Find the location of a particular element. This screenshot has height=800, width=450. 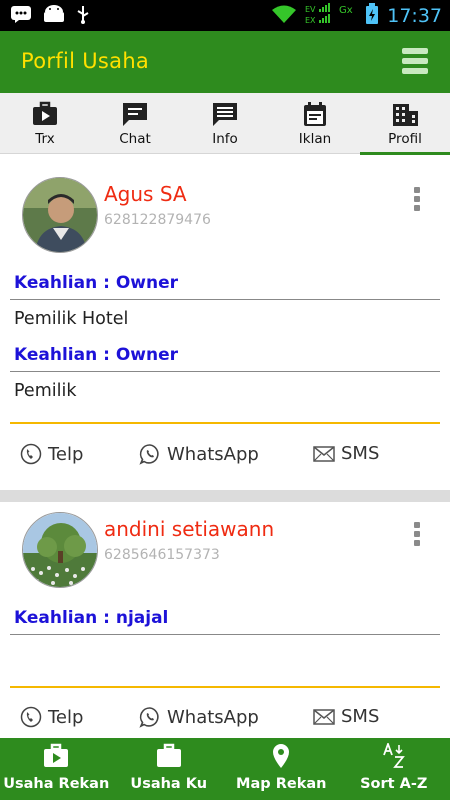

nav-label: Sort A-Z is located at coordinates (394, 784).